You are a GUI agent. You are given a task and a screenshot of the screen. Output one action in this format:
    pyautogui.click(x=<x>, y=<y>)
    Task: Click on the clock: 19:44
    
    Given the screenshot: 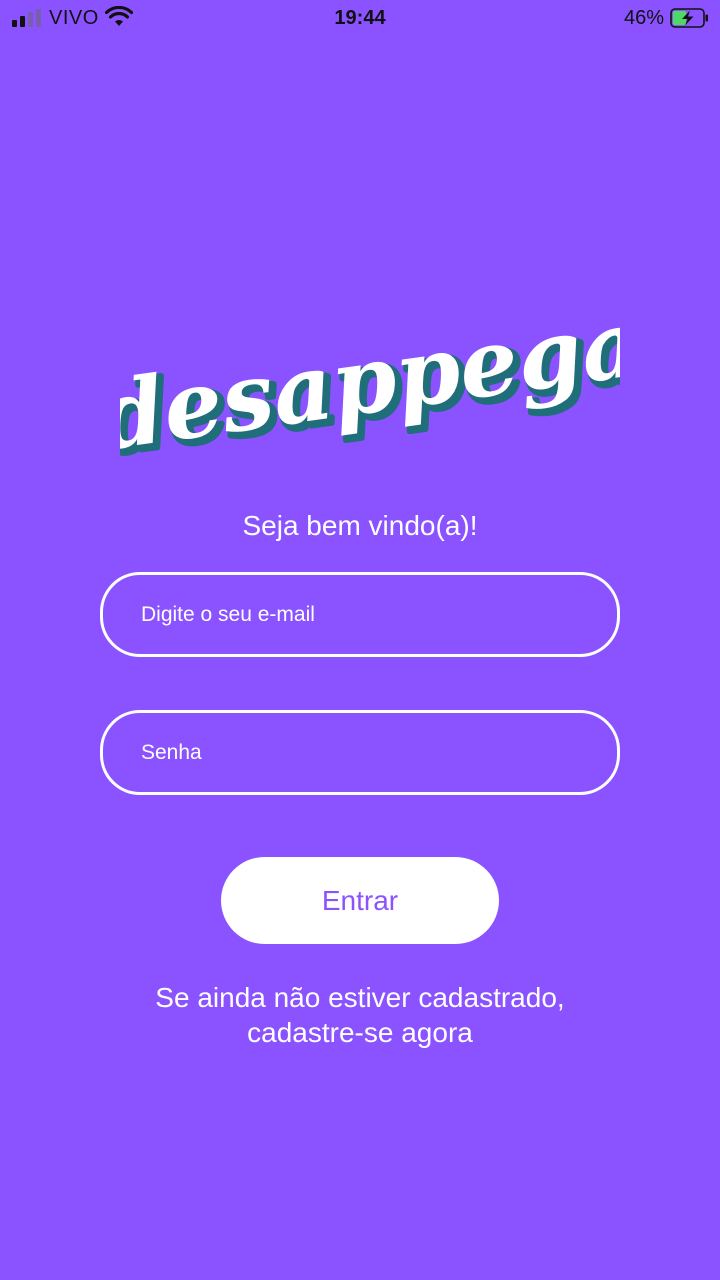 What is the action you would take?
    pyautogui.click(x=360, y=18)
    